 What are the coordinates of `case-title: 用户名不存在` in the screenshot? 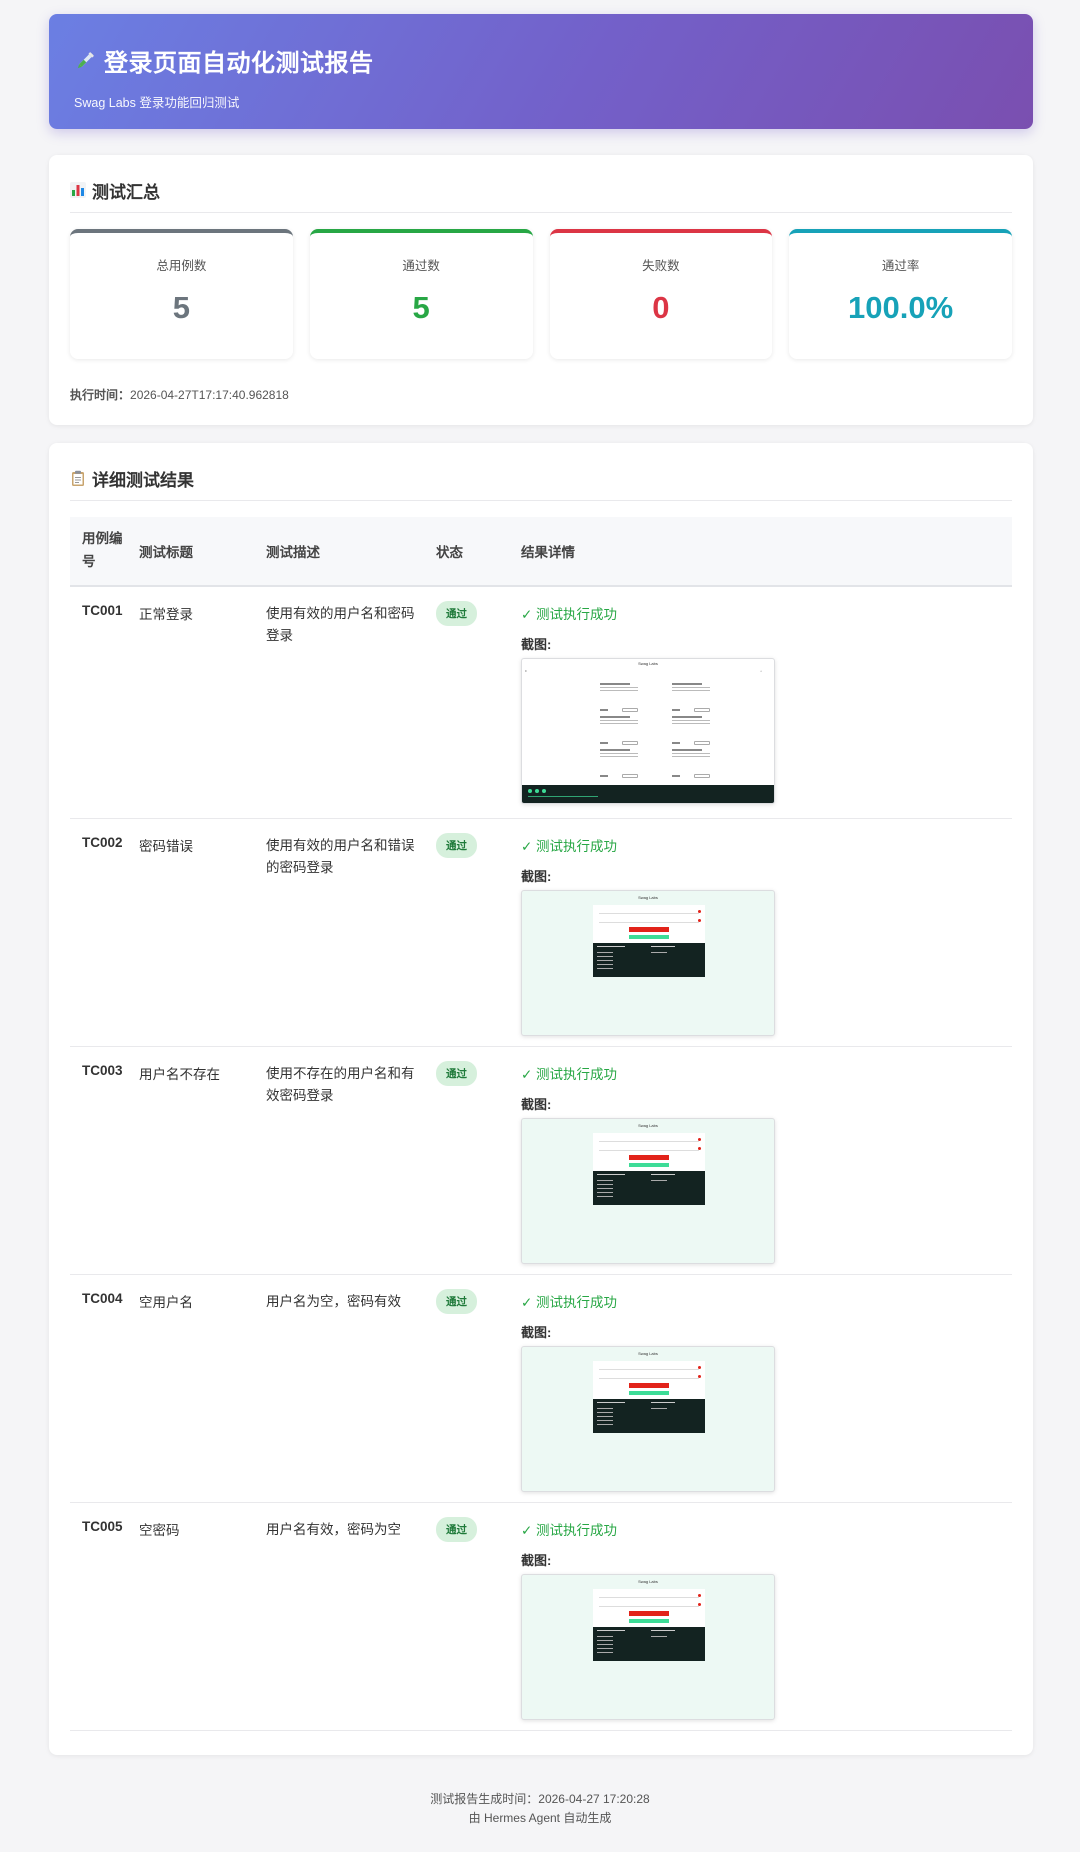 It's located at (179, 1074).